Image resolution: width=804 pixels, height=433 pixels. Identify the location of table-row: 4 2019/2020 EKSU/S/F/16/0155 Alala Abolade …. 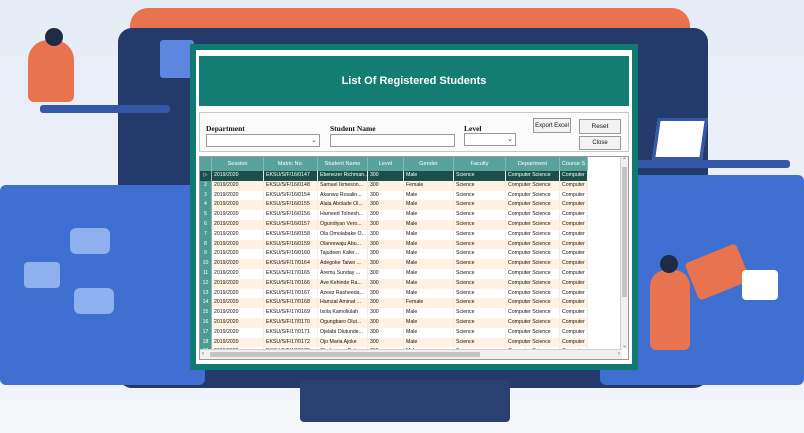
(394, 205).